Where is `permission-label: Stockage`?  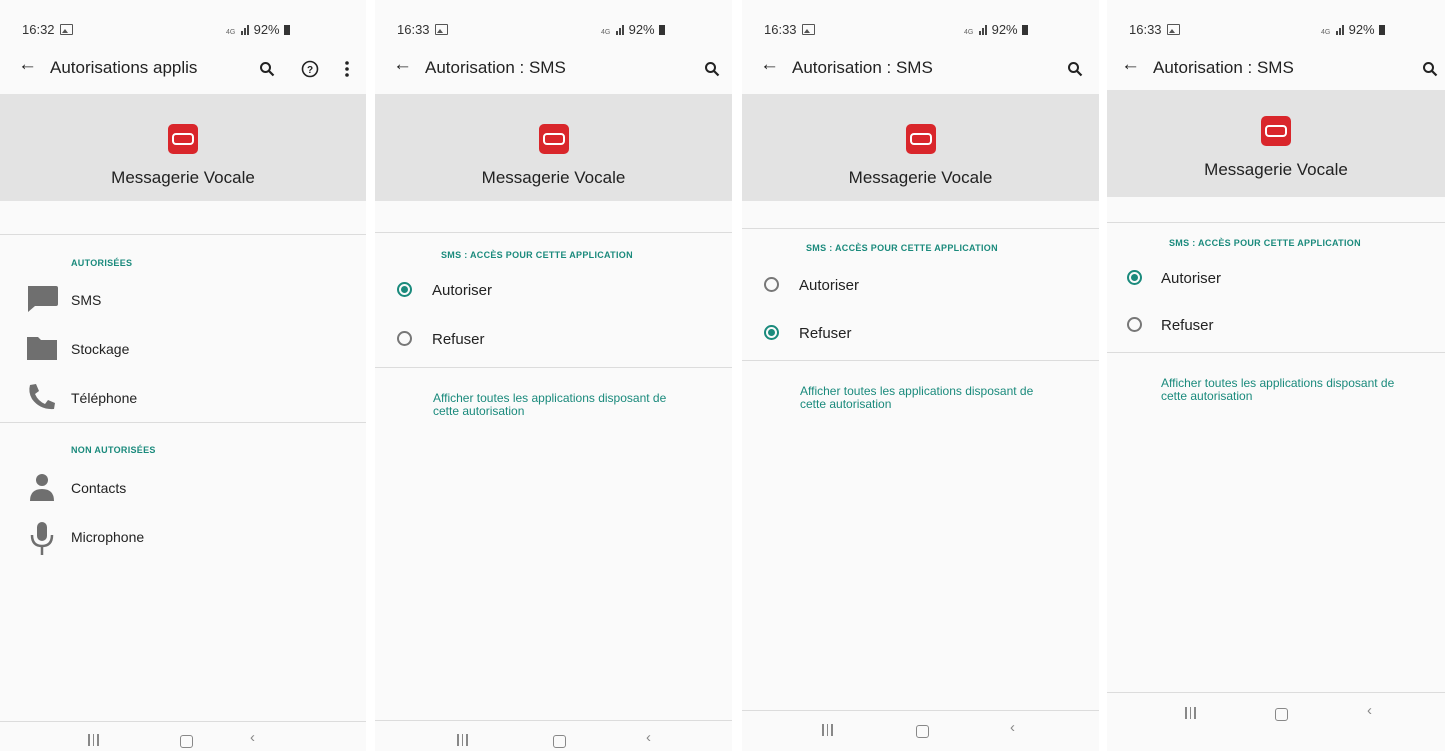
permission-label: Stockage is located at coordinates (100, 349).